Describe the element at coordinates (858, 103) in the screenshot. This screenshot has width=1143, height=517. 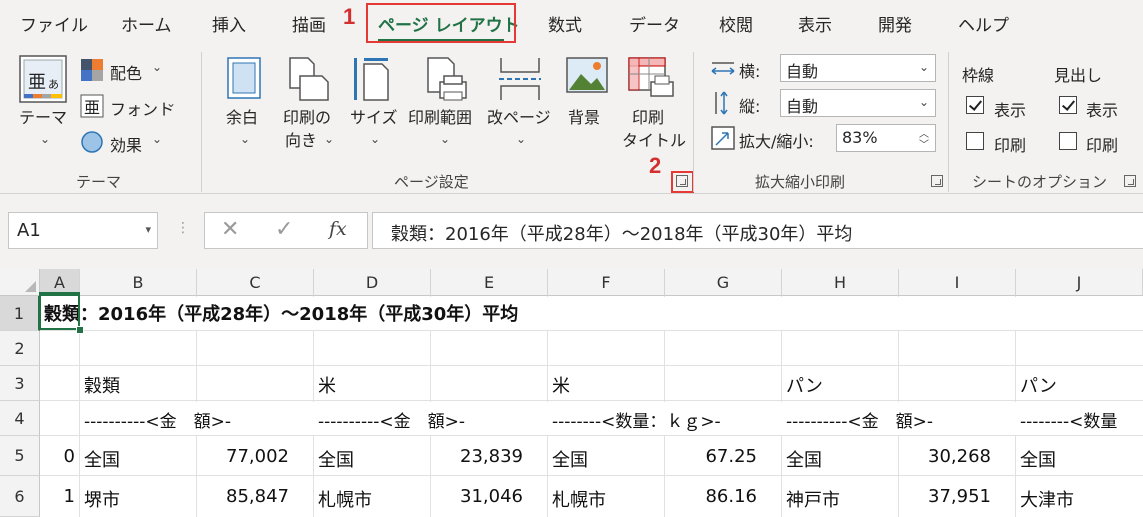
I see `height-dropdown: 自動 ⌄` at that location.